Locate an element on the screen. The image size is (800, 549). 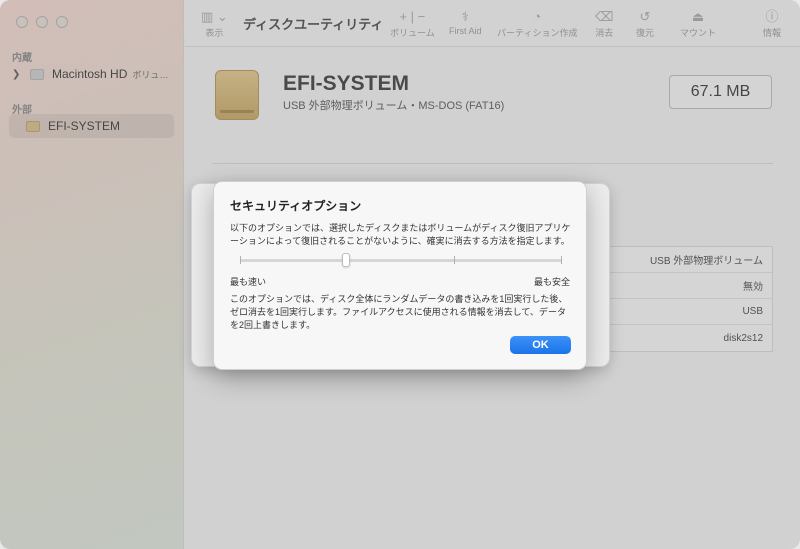
slider-knob is located at coordinates (346, 260).